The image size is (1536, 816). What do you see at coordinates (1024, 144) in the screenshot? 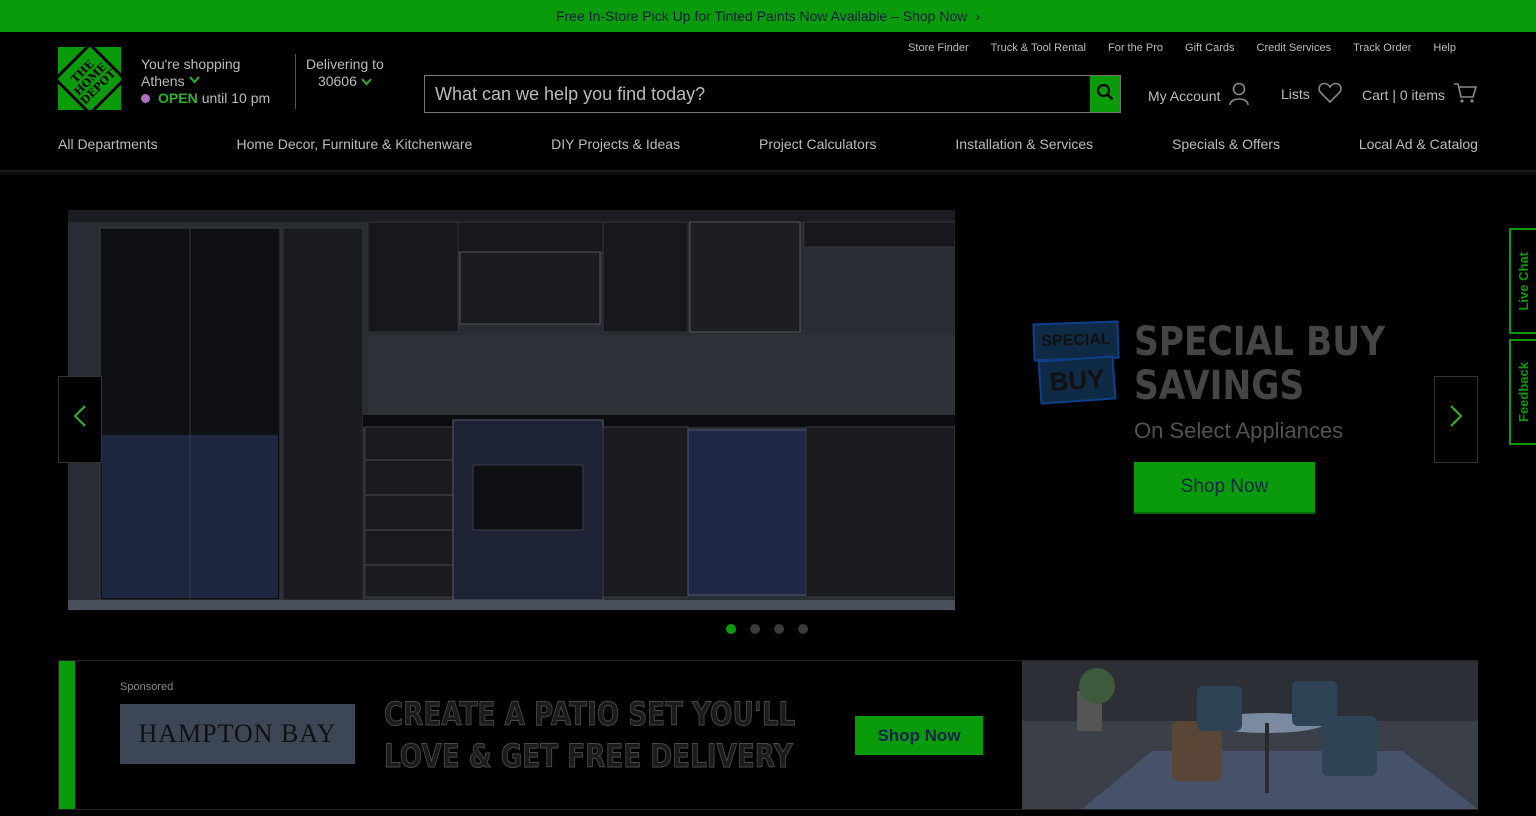
I see `nav-installation-services: Installation & Services` at bounding box center [1024, 144].